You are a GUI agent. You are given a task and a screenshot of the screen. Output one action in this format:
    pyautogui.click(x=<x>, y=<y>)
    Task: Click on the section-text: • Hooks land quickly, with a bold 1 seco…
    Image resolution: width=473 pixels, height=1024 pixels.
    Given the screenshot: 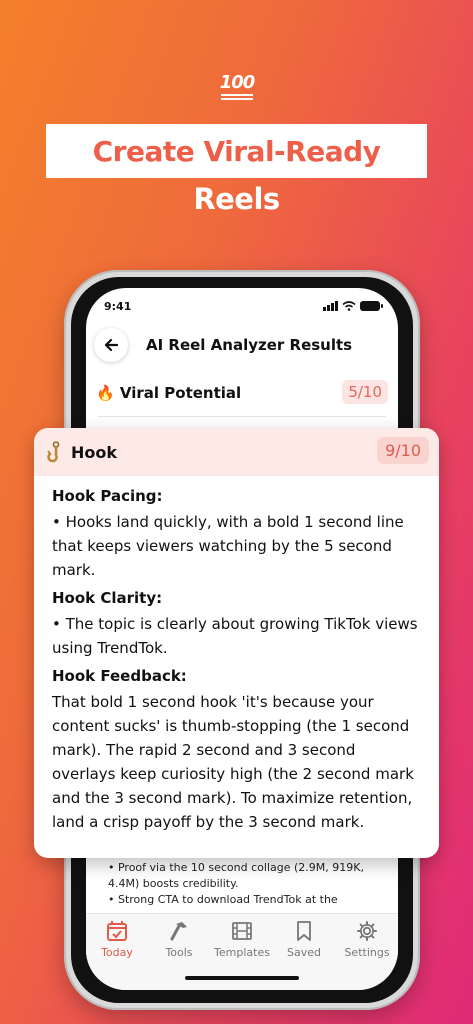 What is the action you would take?
    pyautogui.click(x=228, y=546)
    